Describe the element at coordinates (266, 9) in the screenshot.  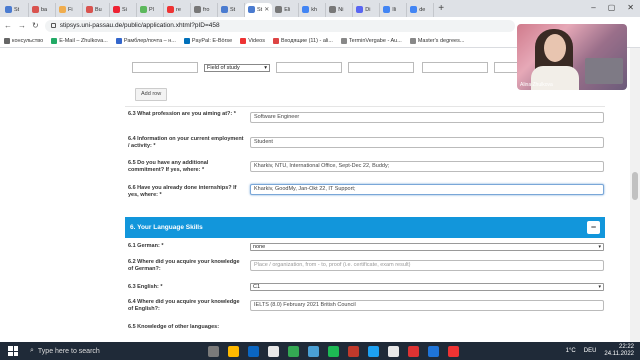
I see `tab-close-icon: ✕` at that location.